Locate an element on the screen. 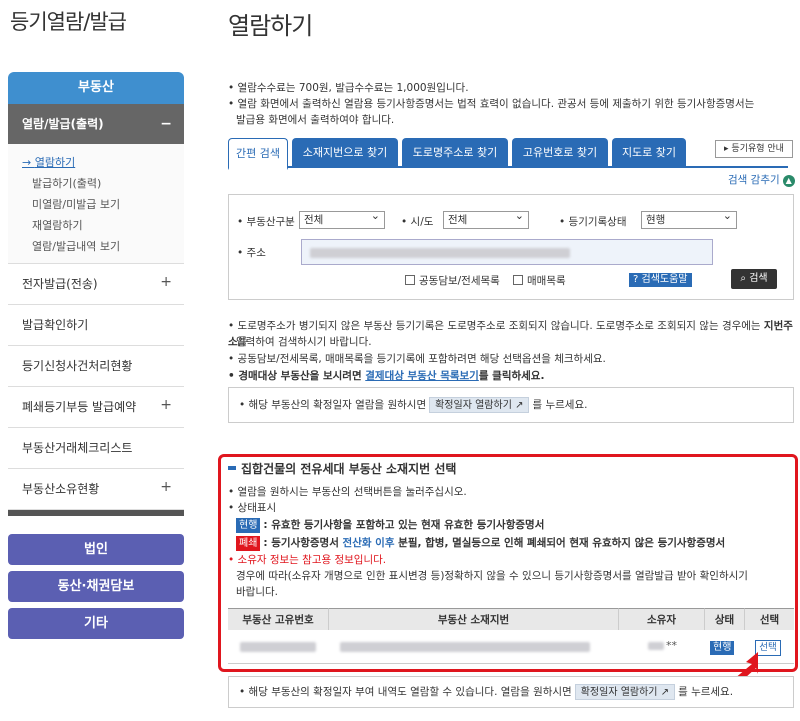  sidebar-item-case-status: 등기신청사건처리현황 is located at coordinates (96, 366).